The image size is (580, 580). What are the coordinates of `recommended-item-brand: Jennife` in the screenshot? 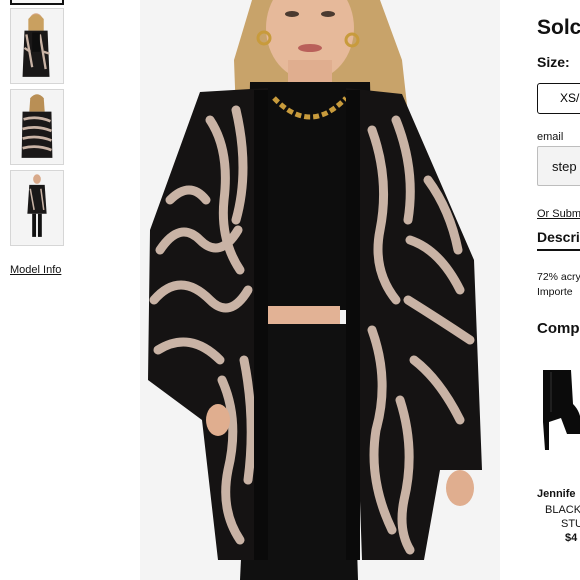 It's located at (556, 494).